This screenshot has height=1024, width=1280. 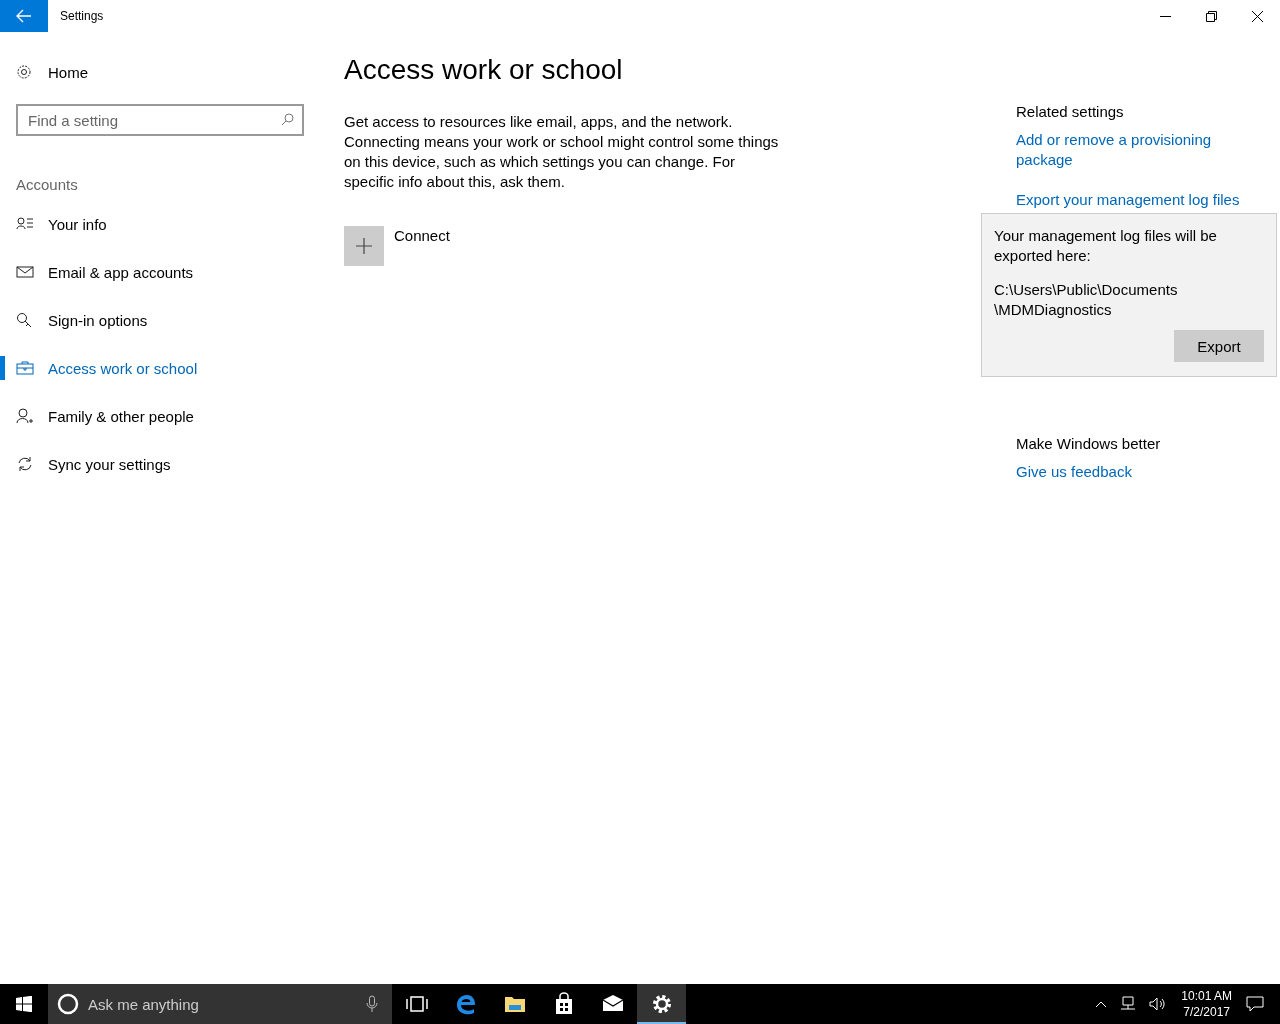 I want to click on section-heading: Accounts, so click(x=47, y=185).